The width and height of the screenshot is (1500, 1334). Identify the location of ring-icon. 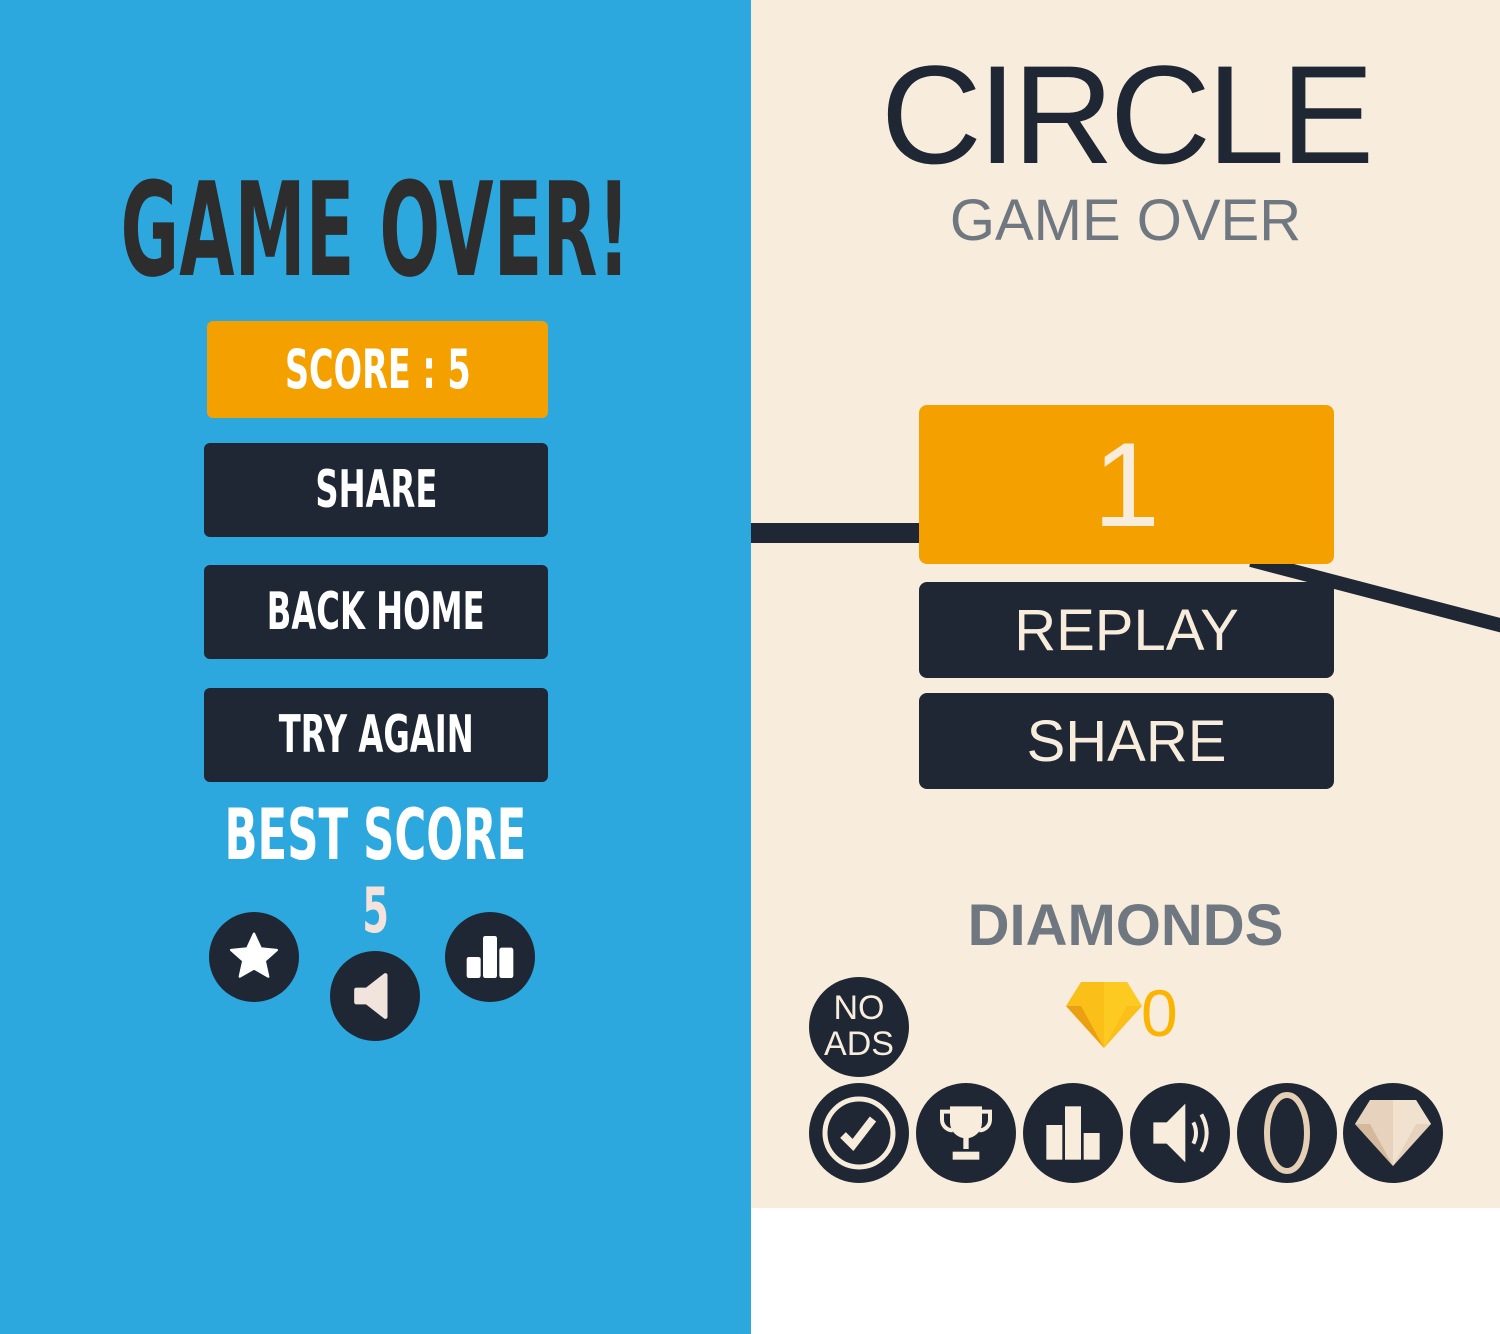
(1287, 1133).